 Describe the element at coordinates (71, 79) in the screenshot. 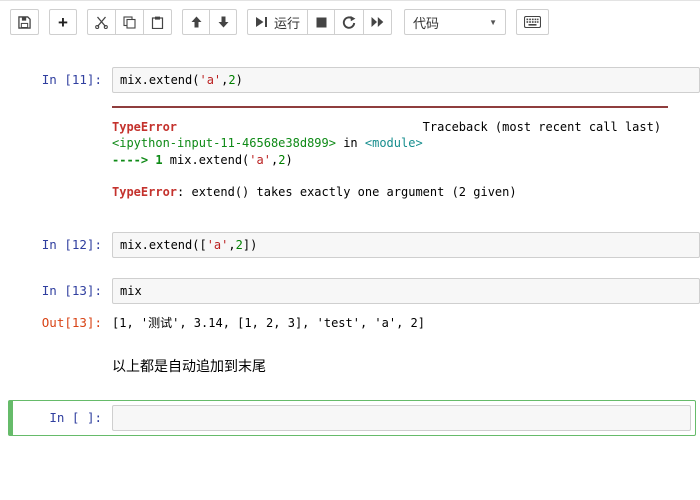

I see `input-prompt: In [11]:` at that location.